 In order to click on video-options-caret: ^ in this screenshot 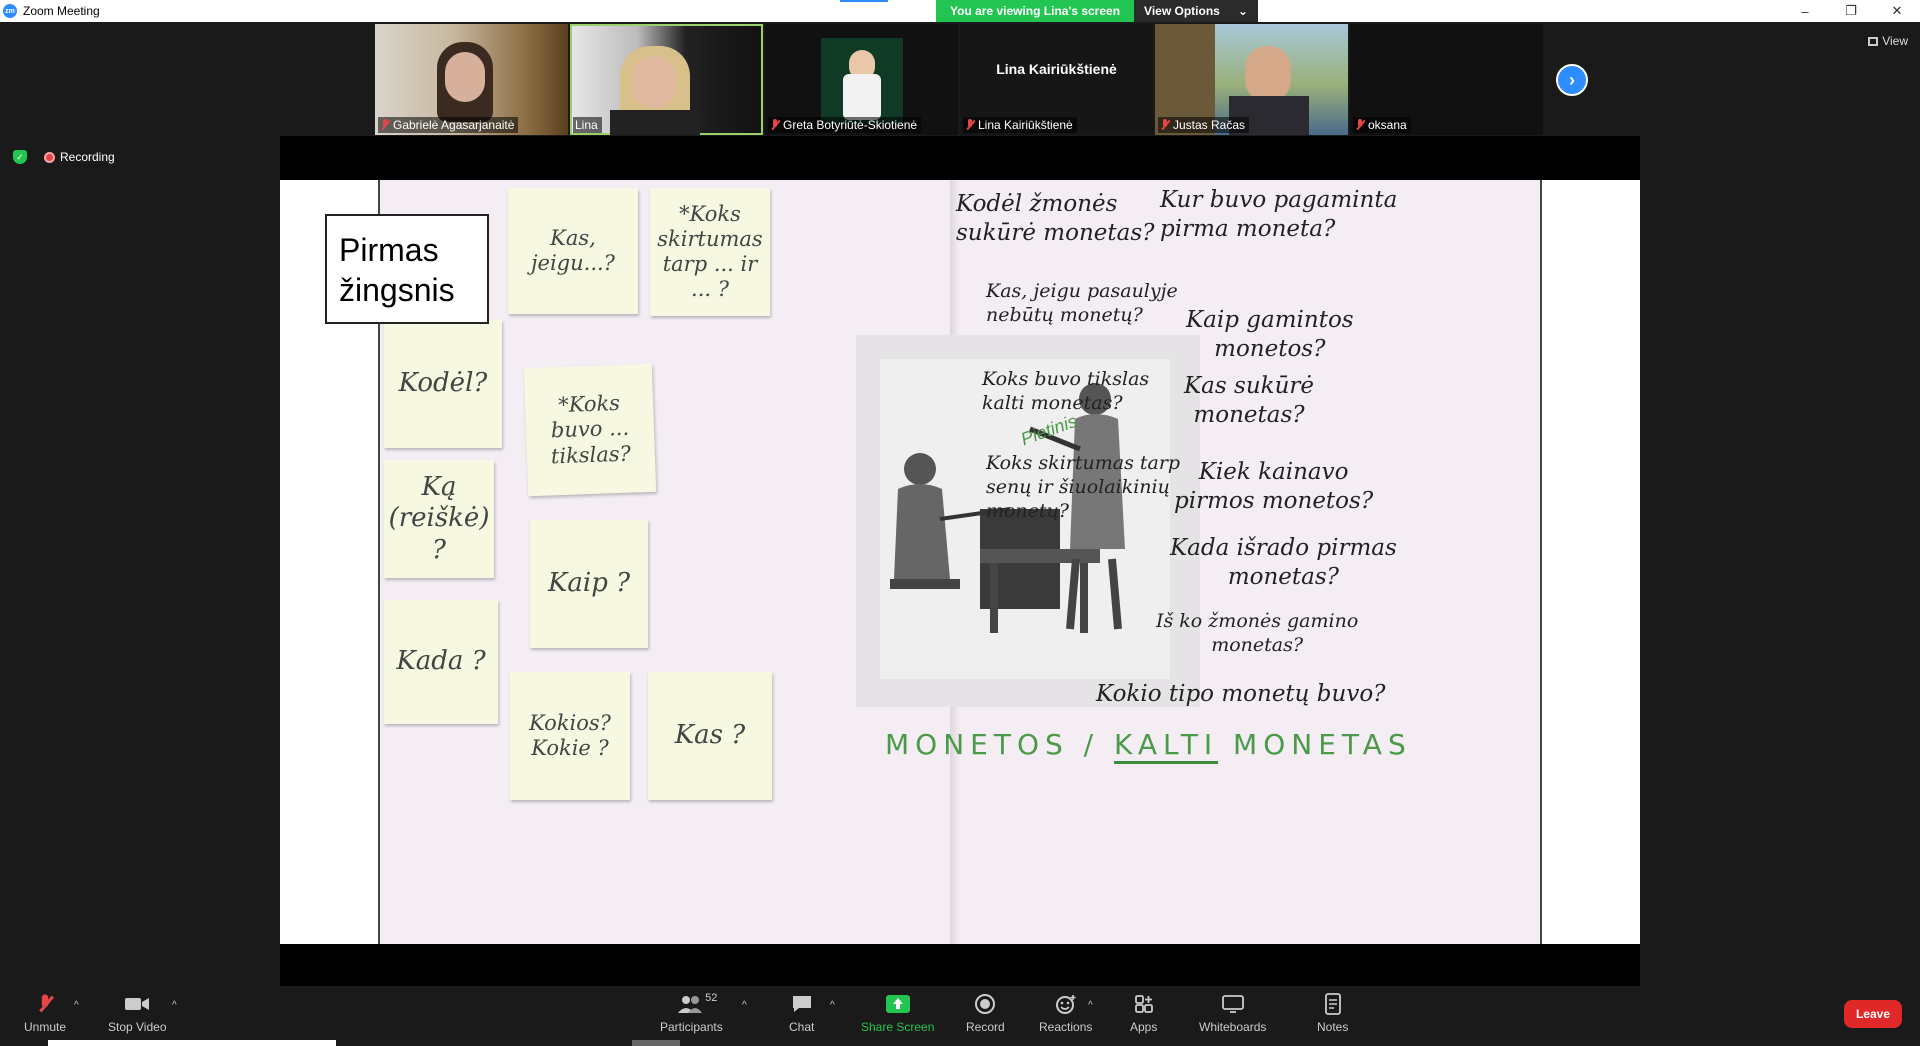, I will do `click(174, 1005)`.